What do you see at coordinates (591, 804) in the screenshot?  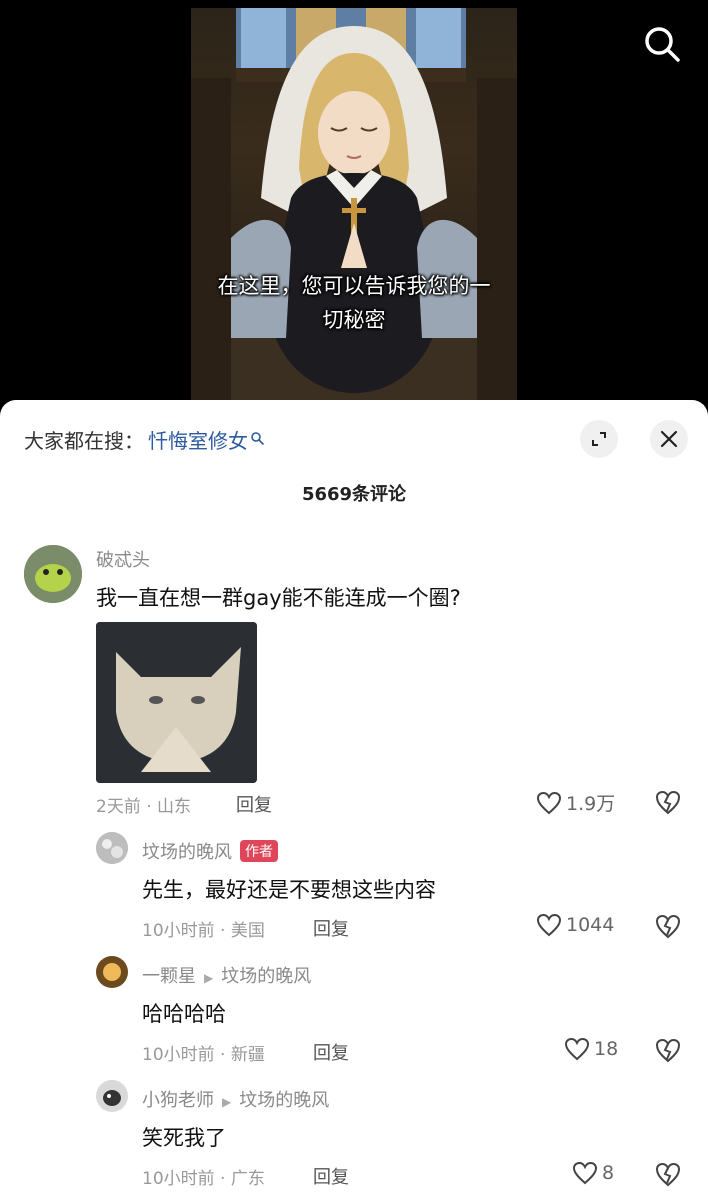 I see `like-count: 1.9万` at bounding box center [591, 804].